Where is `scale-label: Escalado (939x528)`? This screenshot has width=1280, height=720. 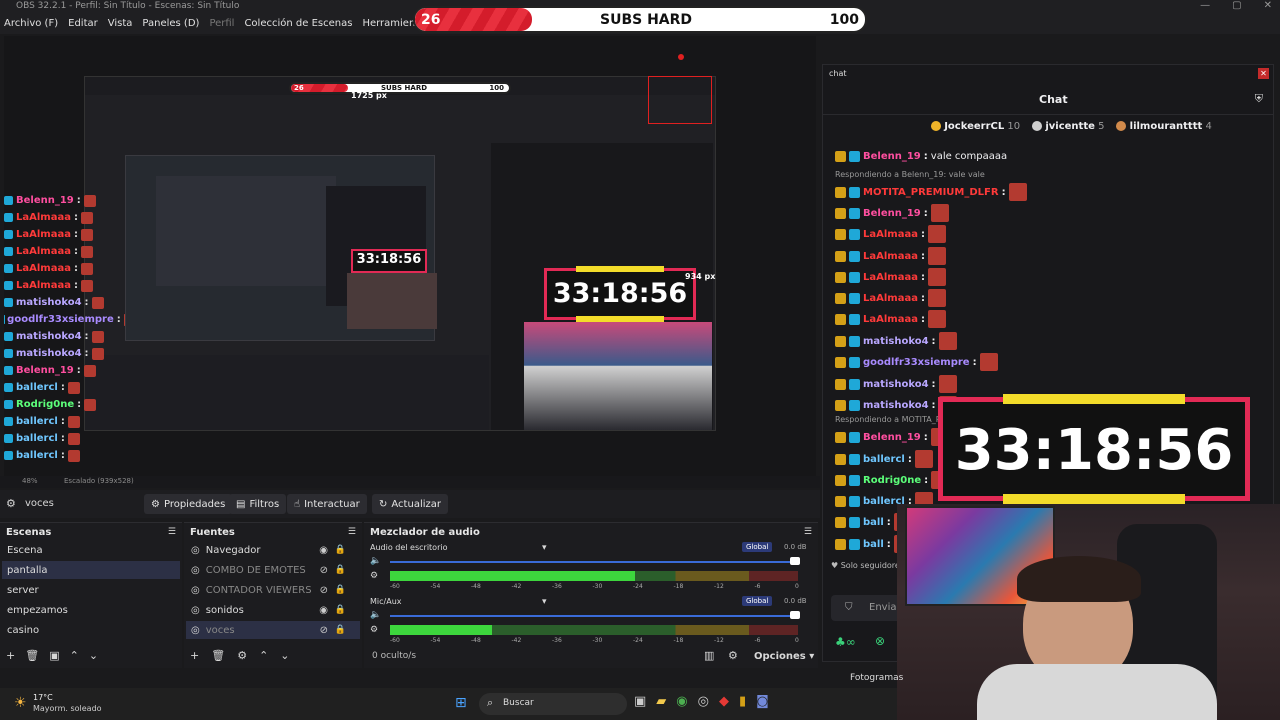 scale-label: Escalado (939x528) is located at coordinates (99, 481).